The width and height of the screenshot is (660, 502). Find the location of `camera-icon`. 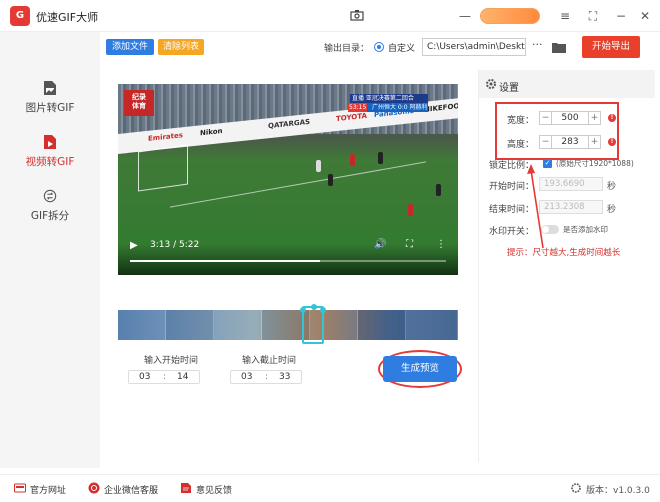

camera-icon is located at coordinates (357, 15).